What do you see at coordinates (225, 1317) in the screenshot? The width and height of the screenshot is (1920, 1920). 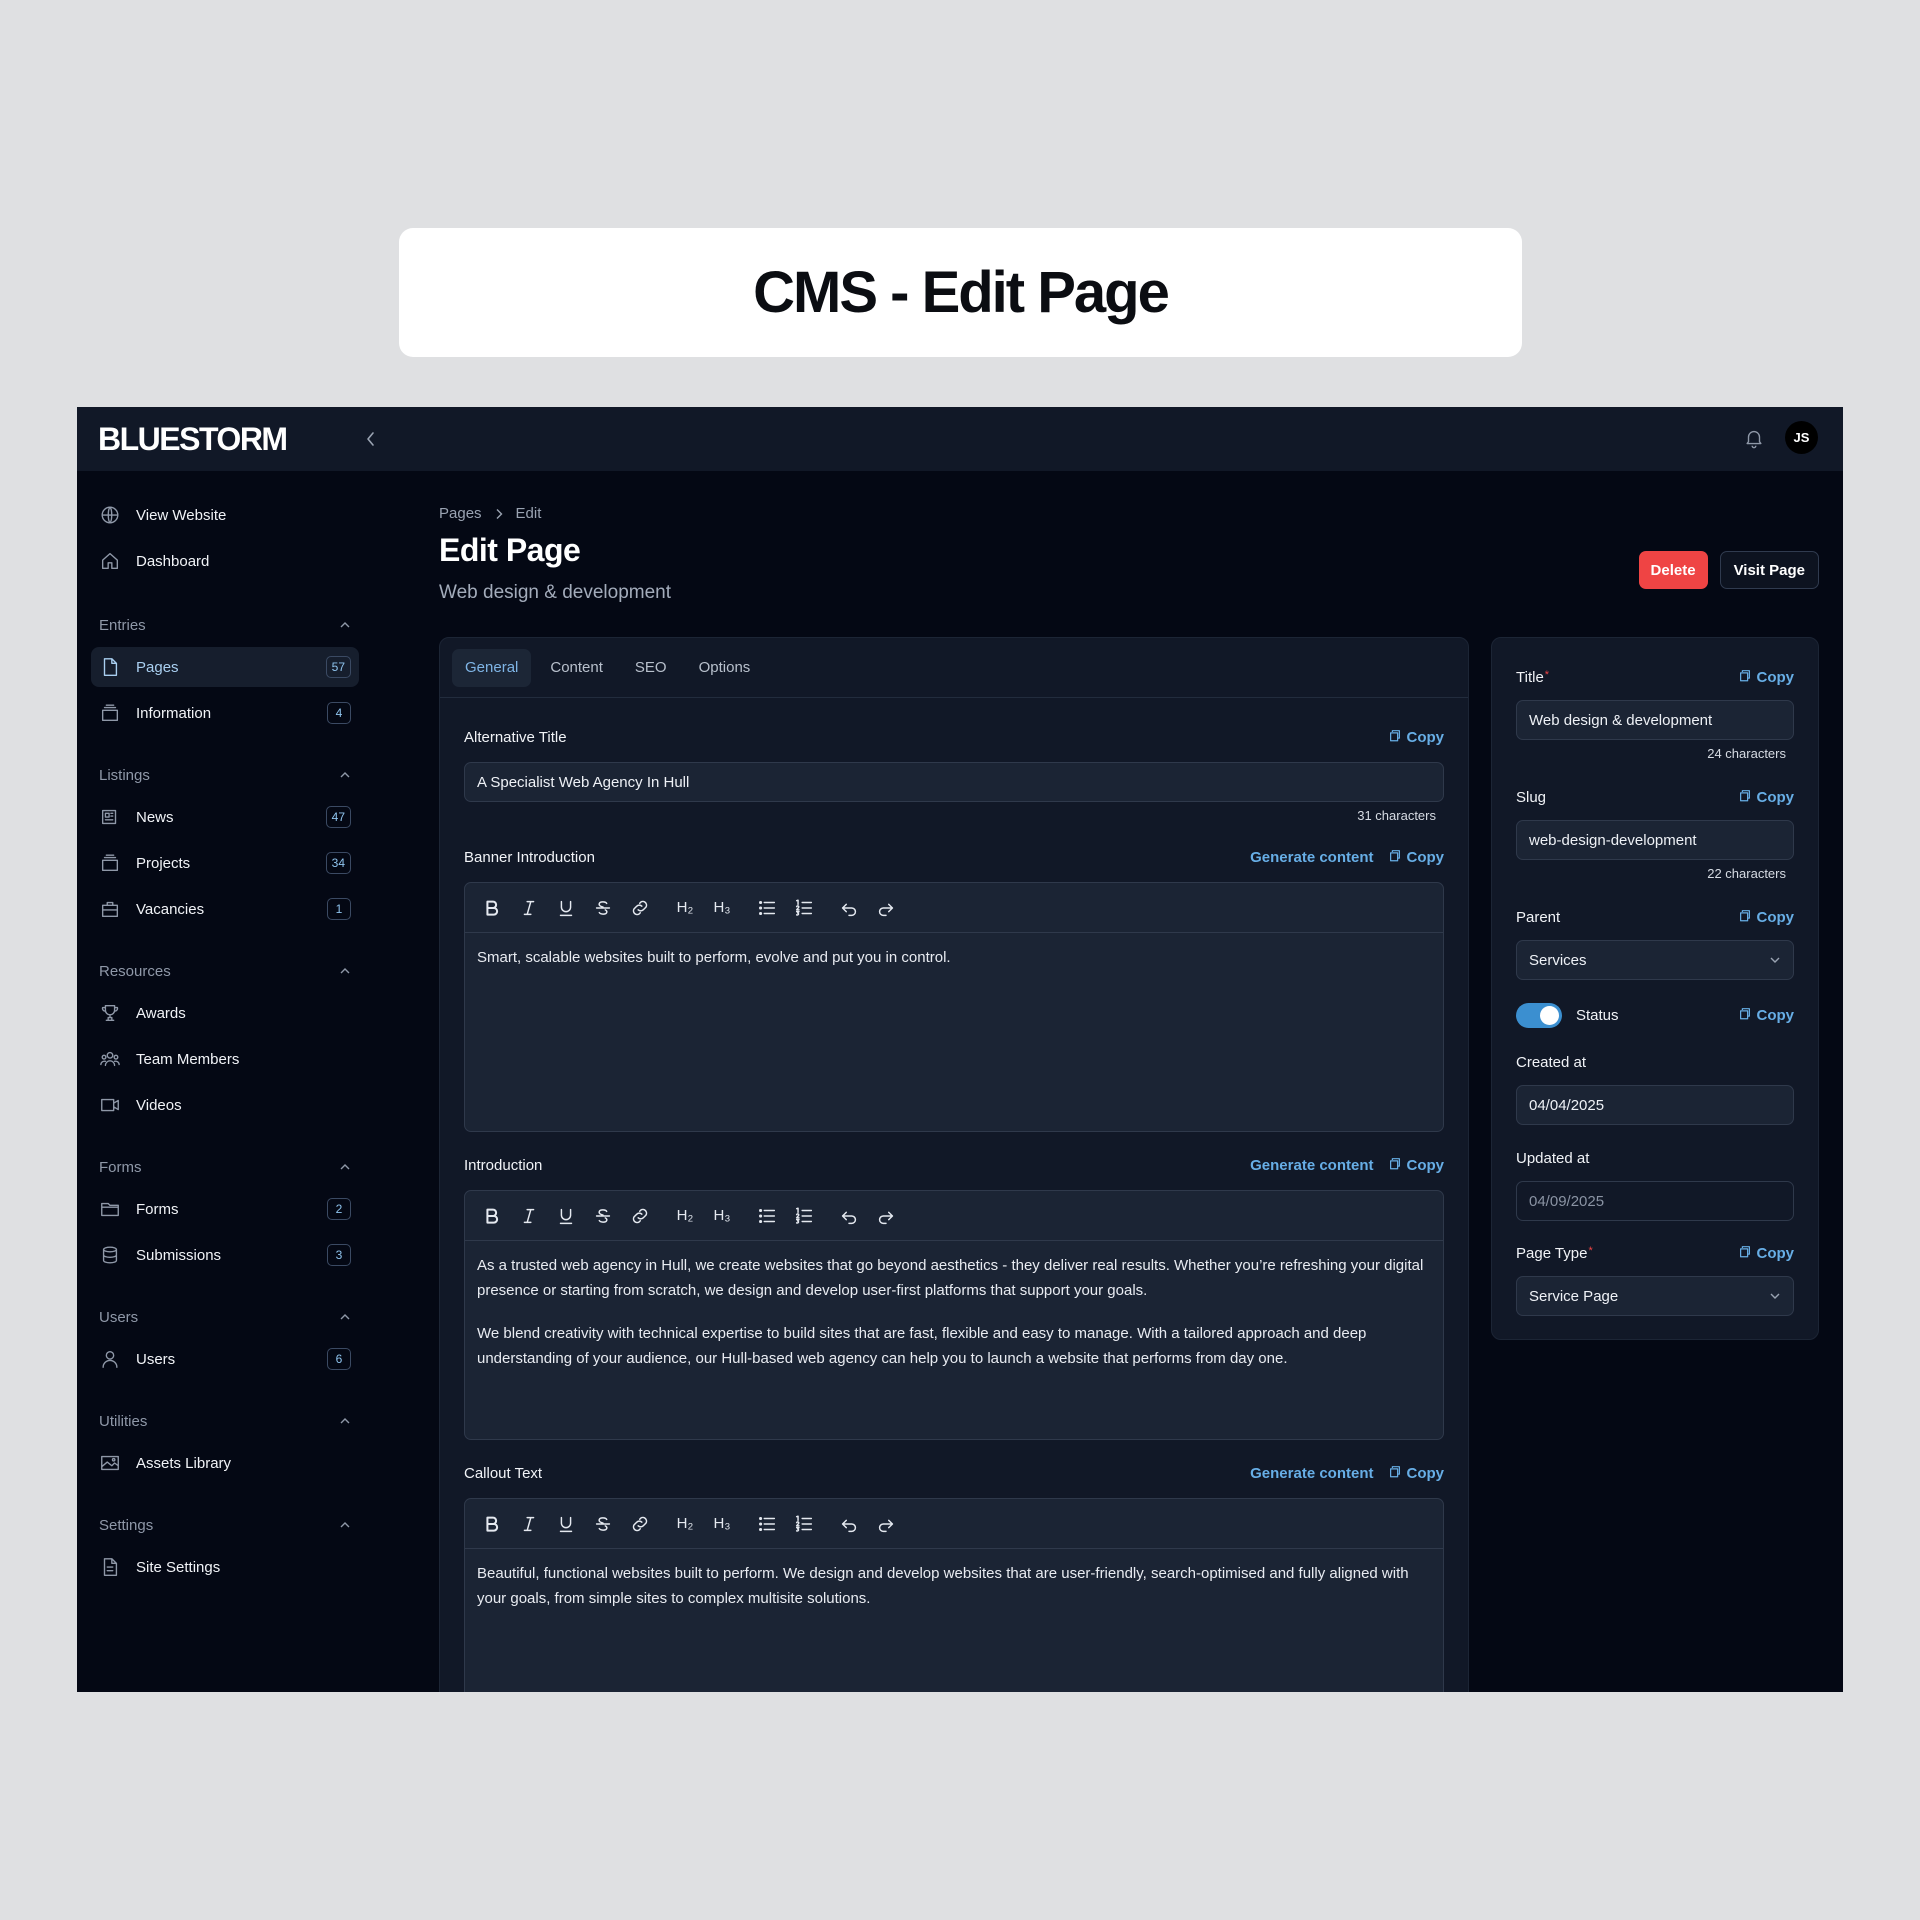 I see `sidebar-group-users: Users` at bounding box center [225, 1317].